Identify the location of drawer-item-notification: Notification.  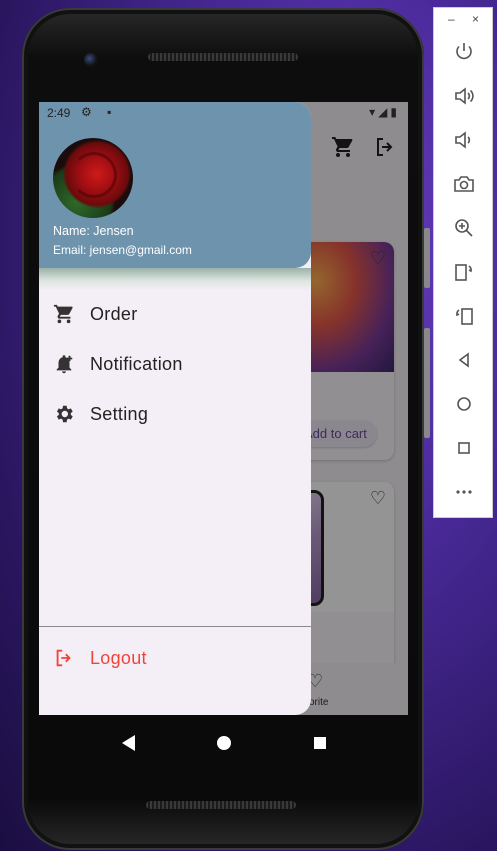
(175, 364).